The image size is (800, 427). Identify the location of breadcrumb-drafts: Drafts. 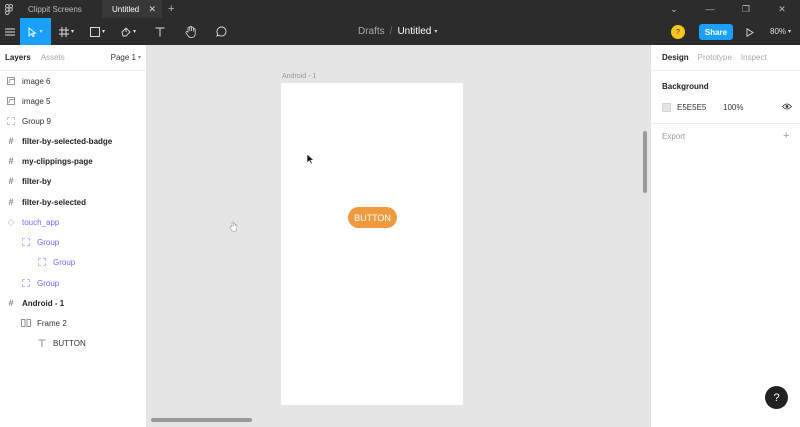
(371, 31).